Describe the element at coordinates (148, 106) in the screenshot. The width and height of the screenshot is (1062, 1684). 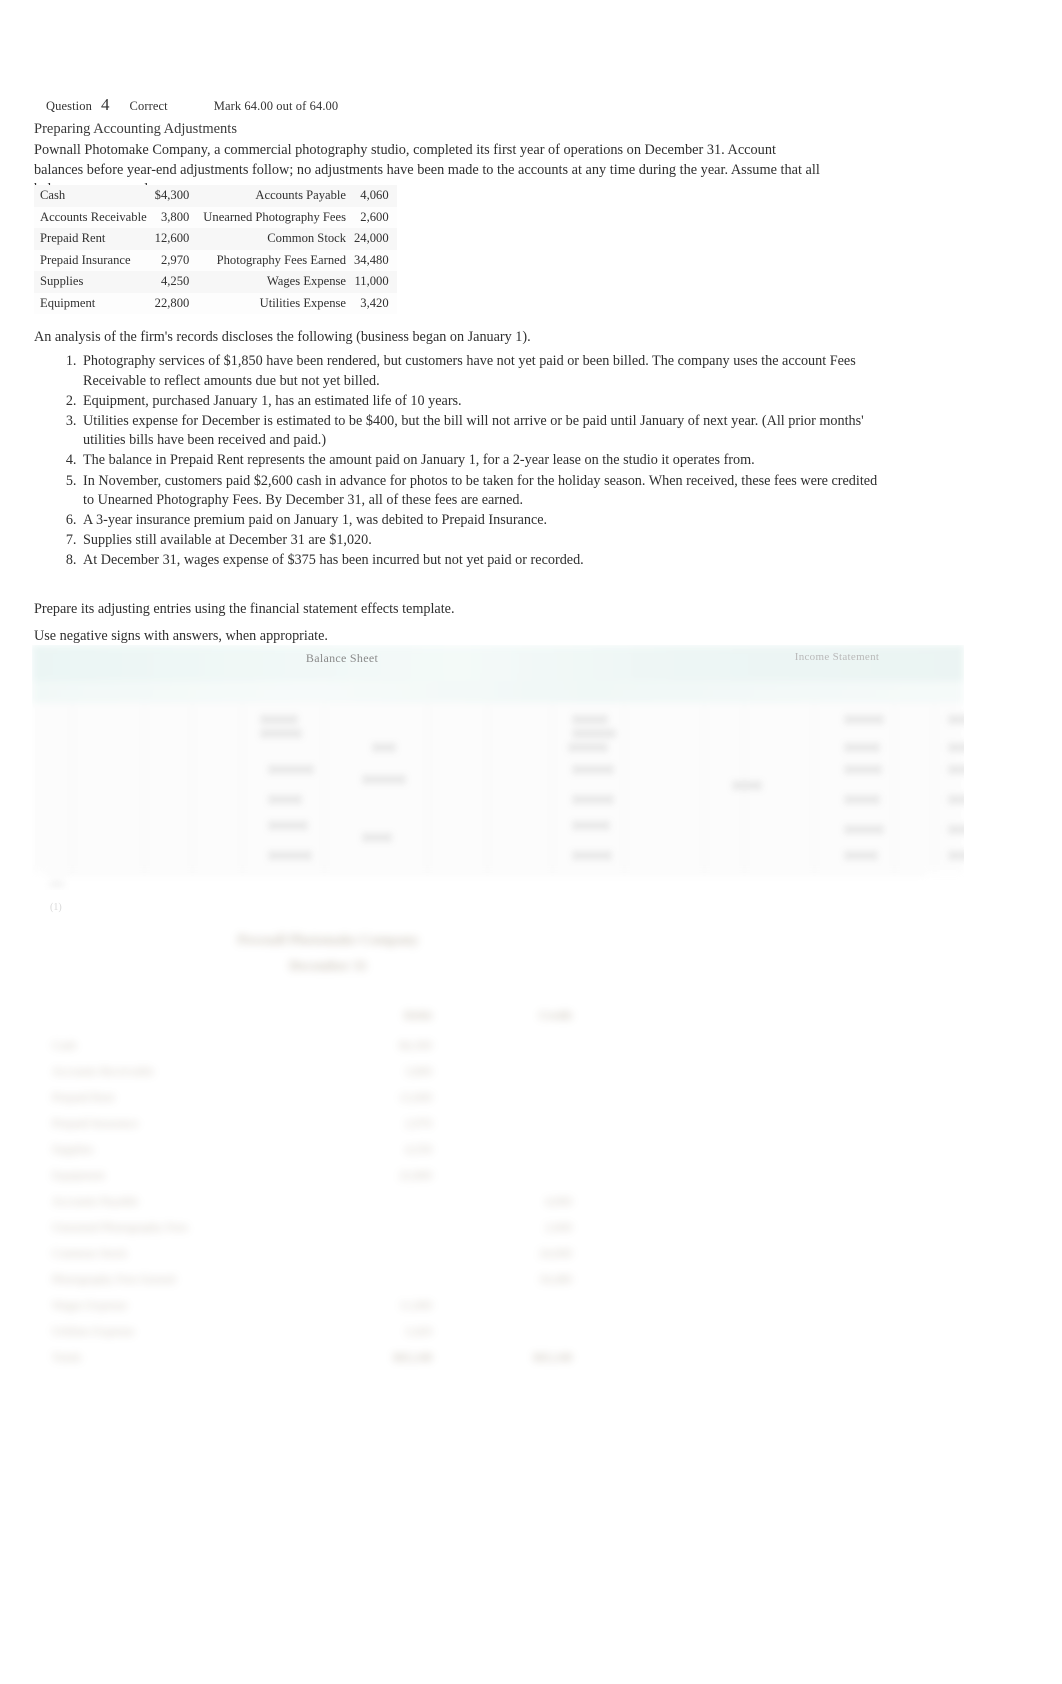
I see `question-state: Correct` at that location.